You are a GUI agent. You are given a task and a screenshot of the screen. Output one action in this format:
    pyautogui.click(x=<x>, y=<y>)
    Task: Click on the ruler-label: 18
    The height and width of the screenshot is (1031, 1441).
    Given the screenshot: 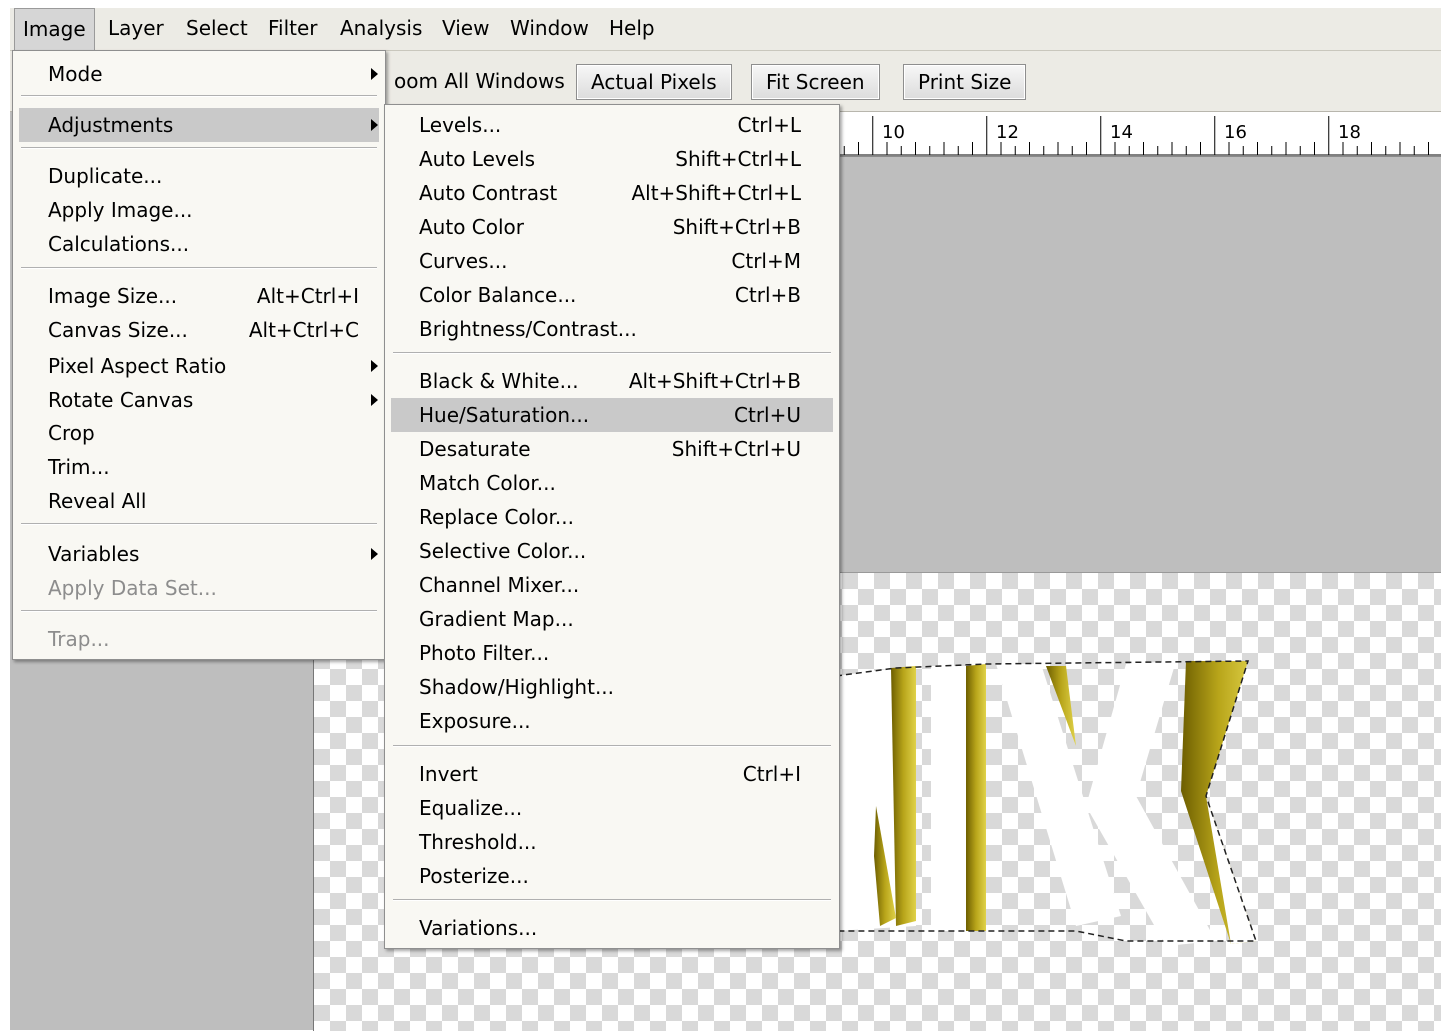 What is the action you would take?
    pyautogui.click(x=1349, y=132)
    